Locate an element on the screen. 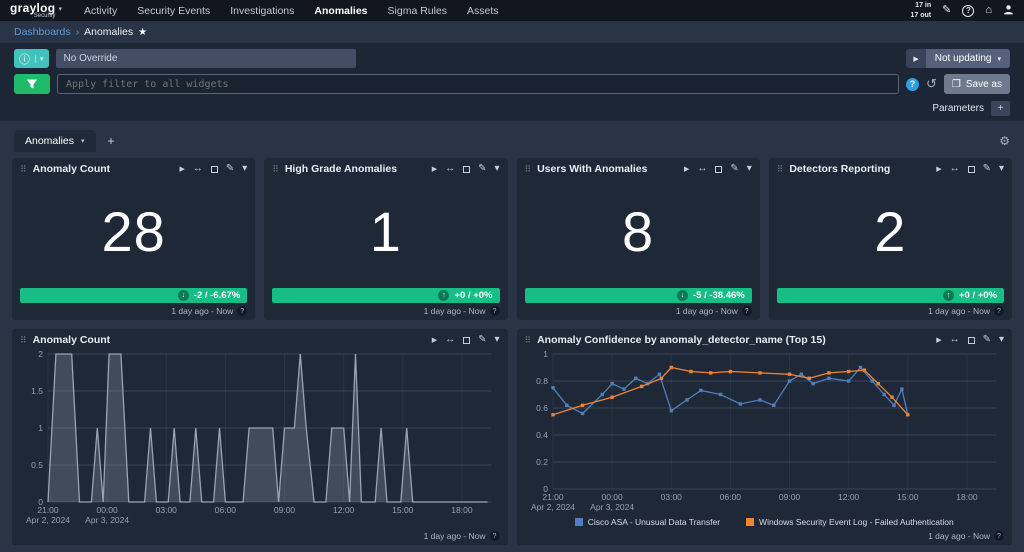 This screenshot has width=1024, height=552. widget-filter-input is located at coordinates (478, 84).